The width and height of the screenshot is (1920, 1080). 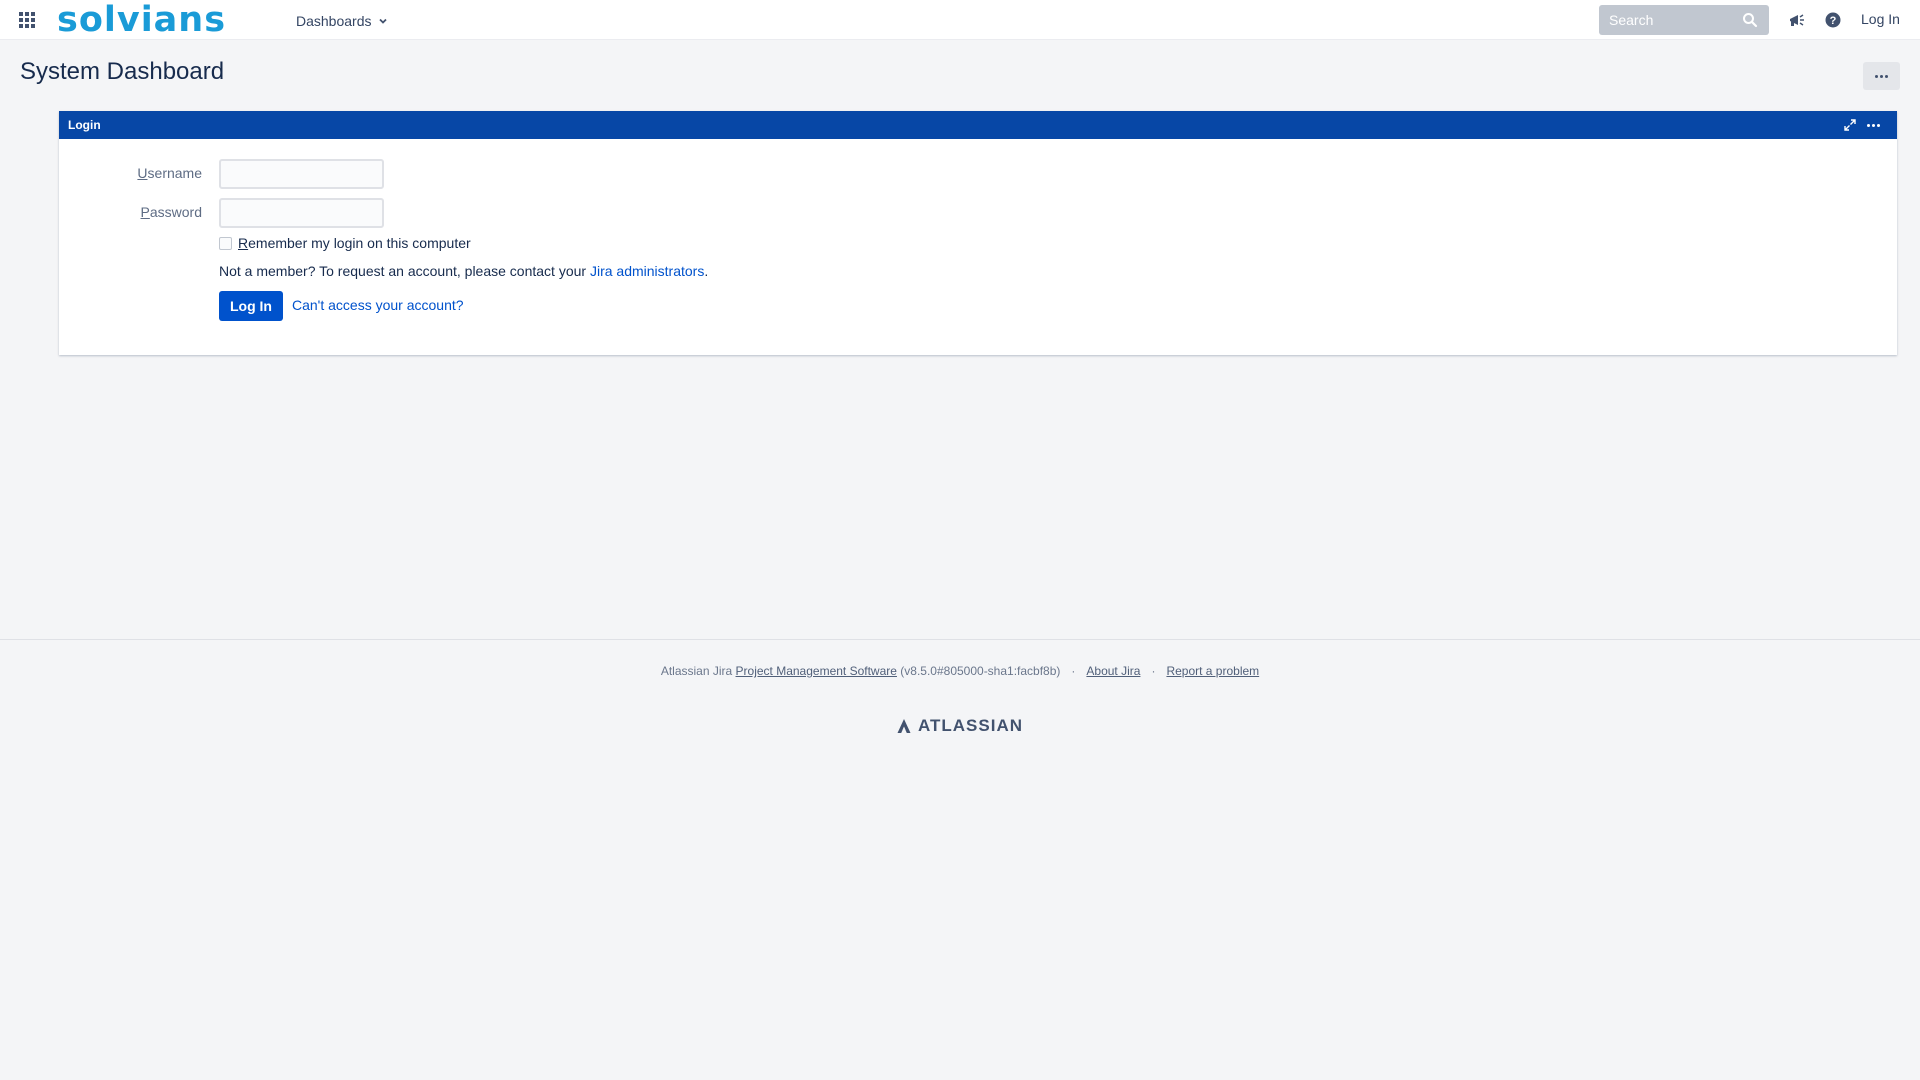 I want to click on username-label: Username, so click(x=169, y=173).